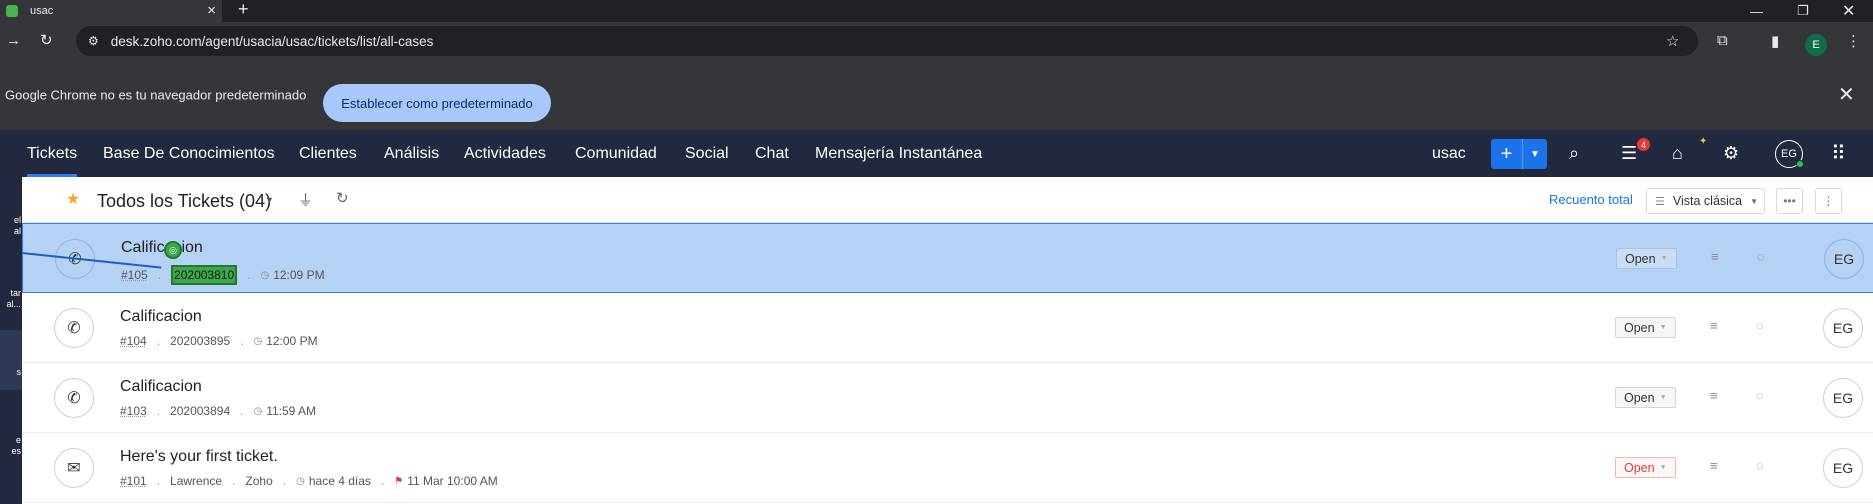  What do you see at coordinates (11, 440) in the screenshot?
I see `sidebar-label-6: e` at bounding box center [11, 440].